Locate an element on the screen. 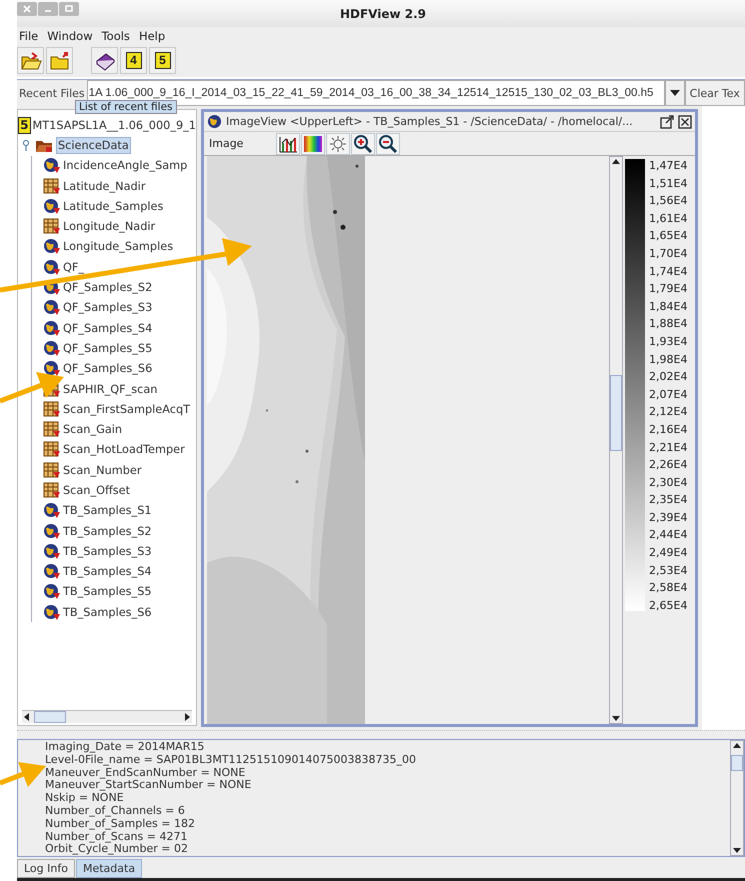  metadata-line: Level-0File_name = SAP01BL3MT112515109014075003838735_00 is located at coordinates (231, 760).